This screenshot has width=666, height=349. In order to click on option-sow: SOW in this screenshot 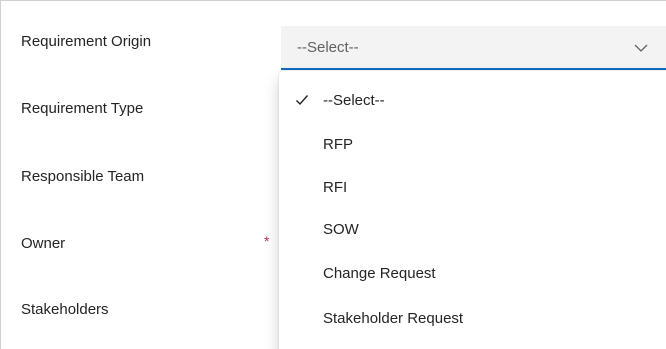, I will do `click(472, 231)`.